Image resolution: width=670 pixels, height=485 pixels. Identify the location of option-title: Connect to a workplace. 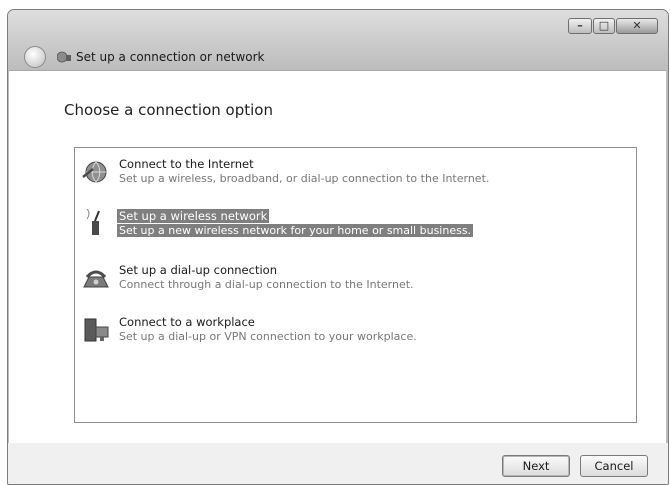
(187, 322).